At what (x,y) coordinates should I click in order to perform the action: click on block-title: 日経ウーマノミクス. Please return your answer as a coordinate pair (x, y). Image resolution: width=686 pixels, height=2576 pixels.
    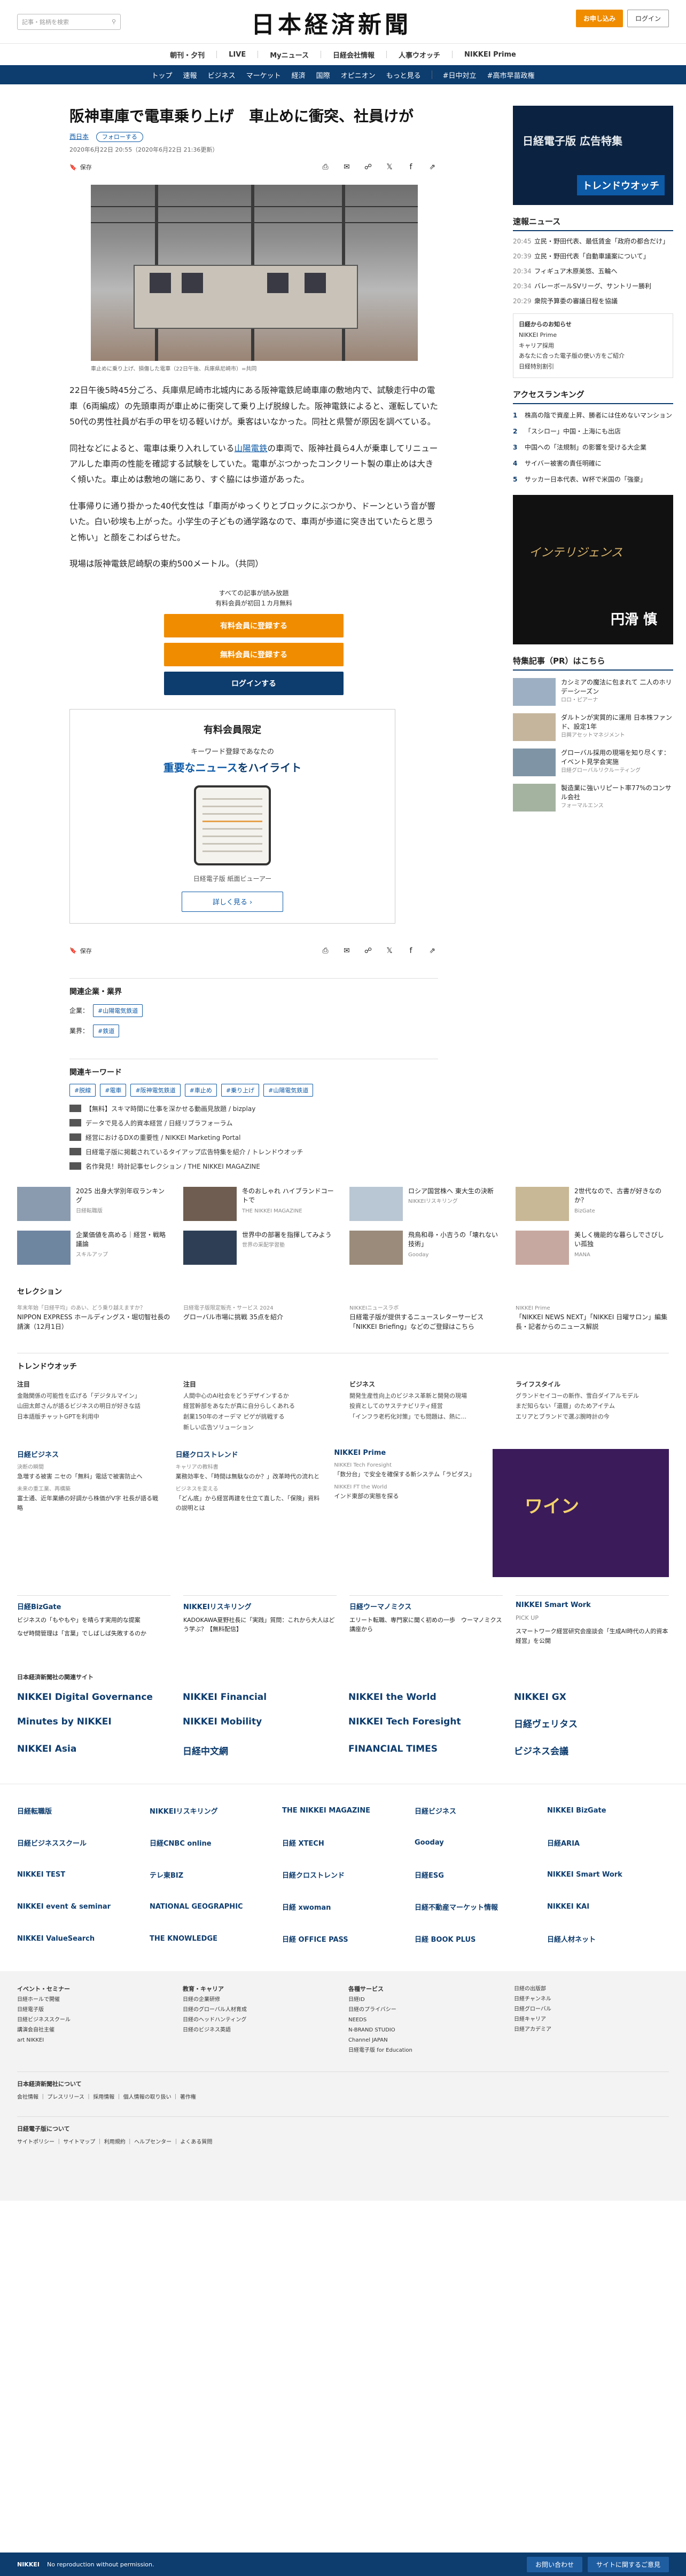
    Looking at the image, I should click on (426, 1603).